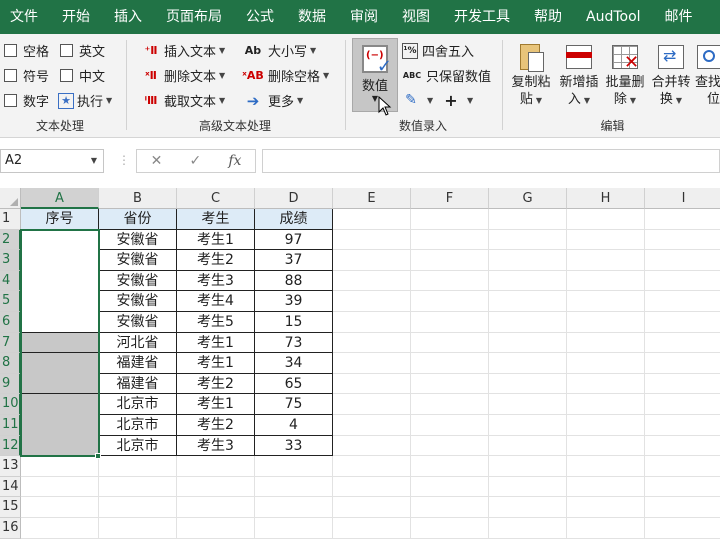 The height and width of the screenshot is (541, 720). What do you see at coordinates (10, 384) in the screenshot?
I see `row-header-9: 9` at bounding box center [10, 384].